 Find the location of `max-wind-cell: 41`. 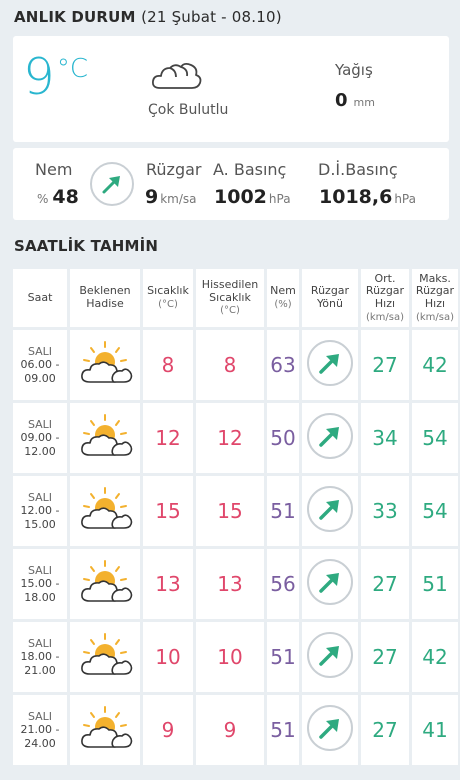

max-wind-cell: 41 is located at coordinates (435, 730).